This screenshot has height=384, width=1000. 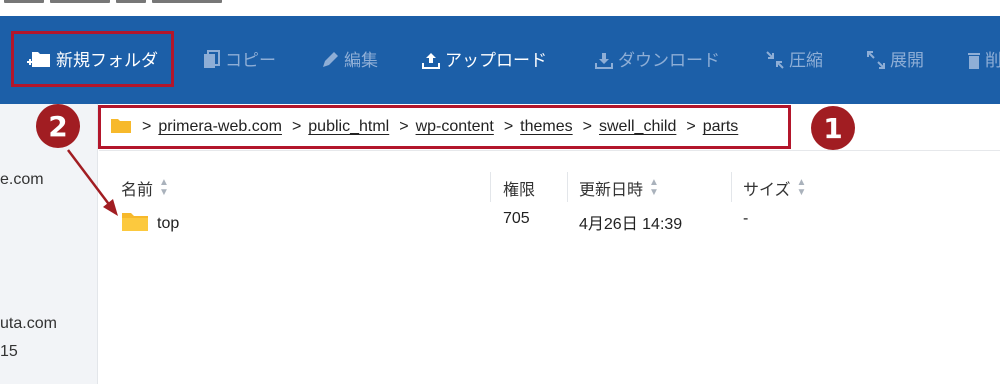 What do you see at coordinates (746, 218) in the screenshot?
I see `file-size: -` at bounding box center [746, 218].